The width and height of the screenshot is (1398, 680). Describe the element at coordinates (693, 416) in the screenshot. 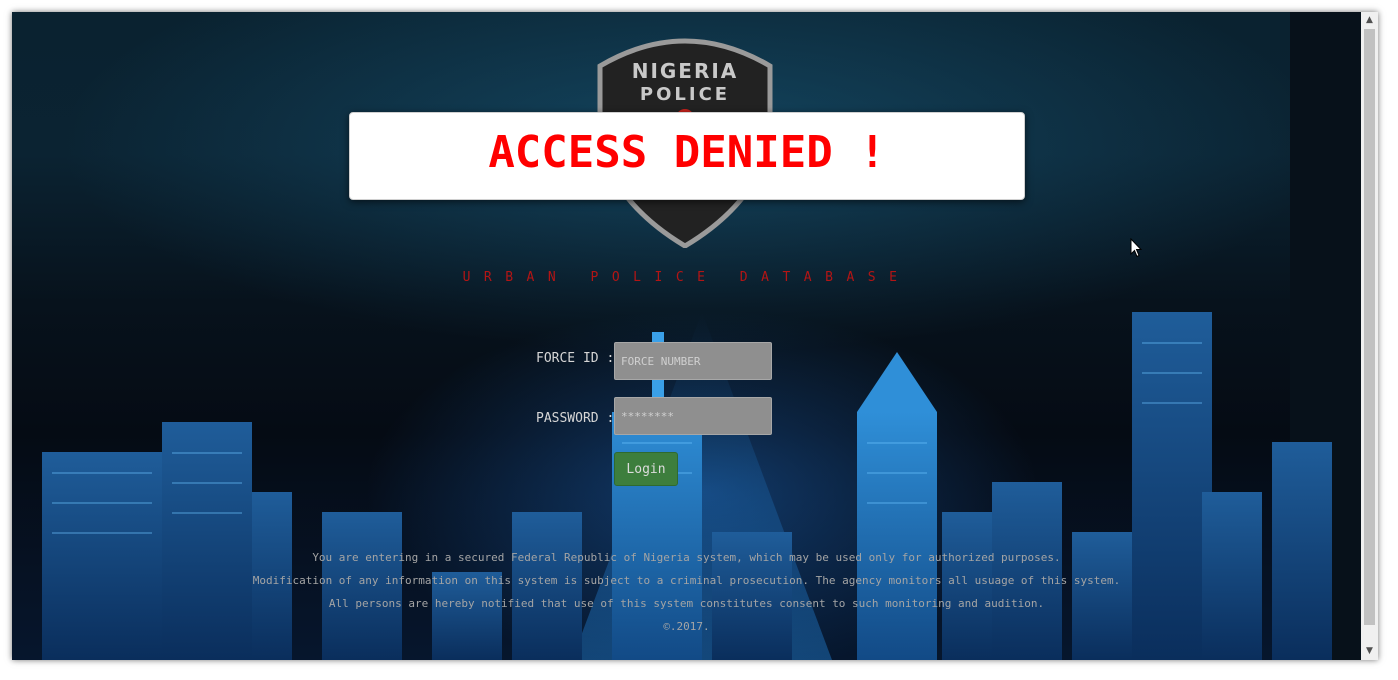

I see `password-input` at that location.